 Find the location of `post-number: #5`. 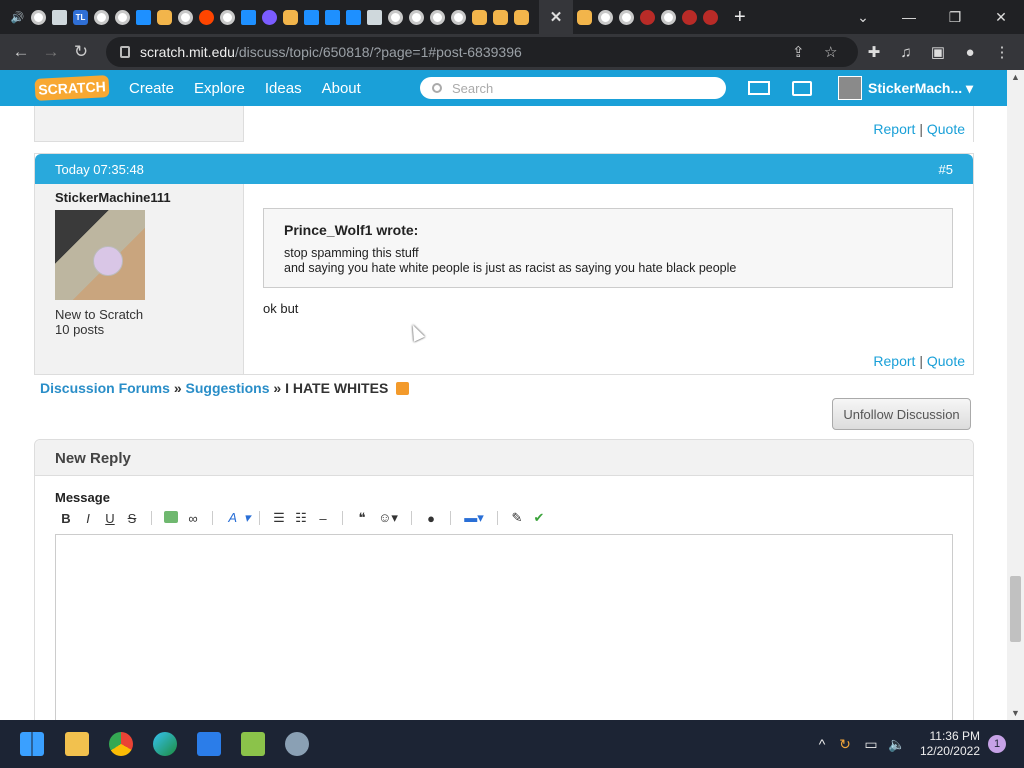

post-number: #5 is located at coordinates (946, 169).